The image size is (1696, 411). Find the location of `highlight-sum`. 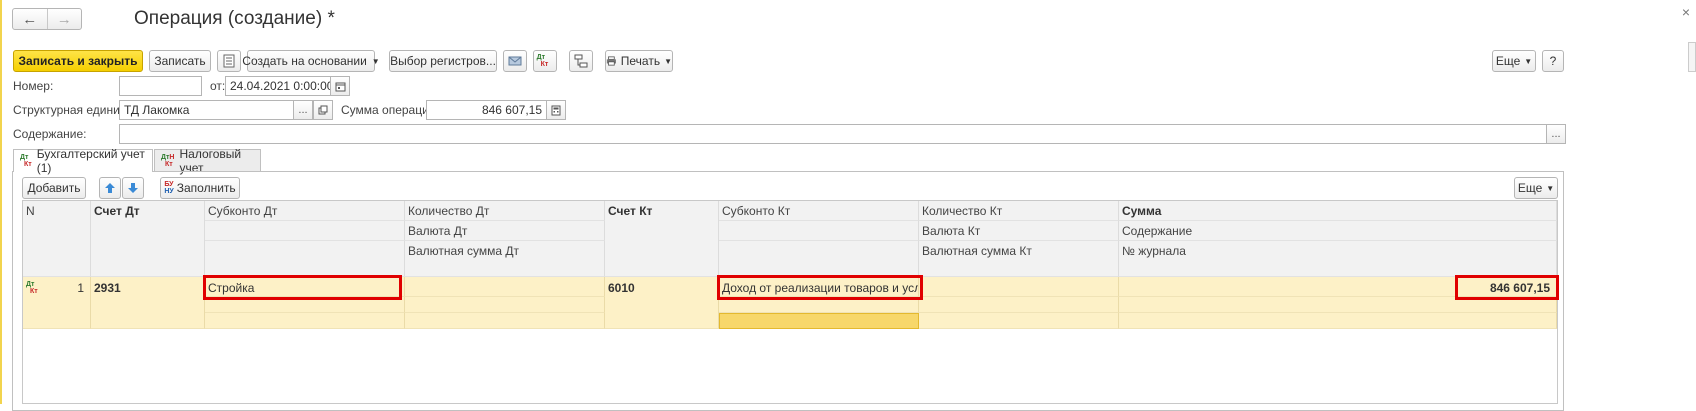

highlight-sum is located at coordinates (1507, 287).